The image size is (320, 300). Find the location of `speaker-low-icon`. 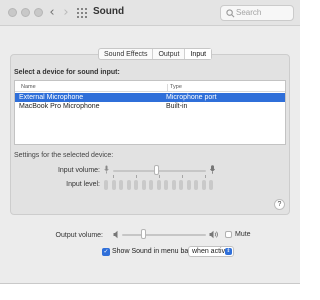

speaker-low-icon is located at coordinates (115, 234).